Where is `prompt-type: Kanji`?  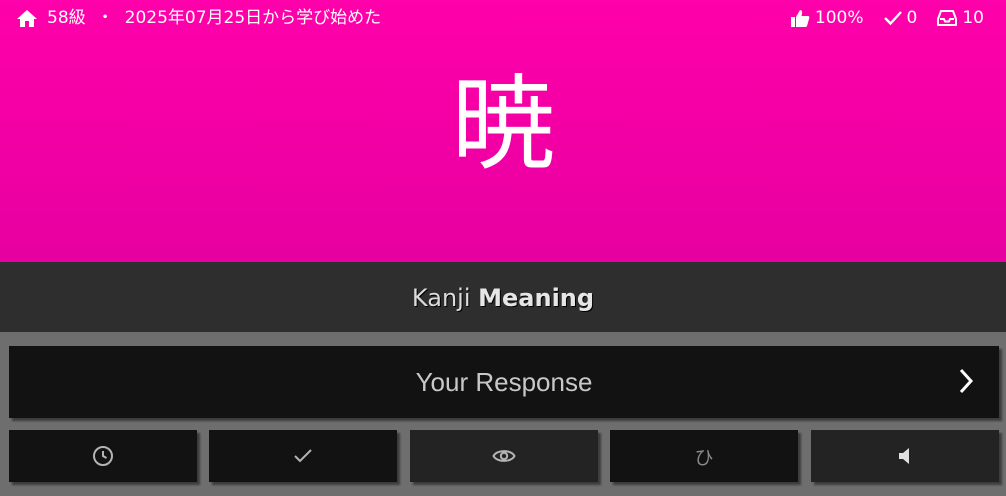
prompt-type: Kanji is located at coordinates (441, 298).